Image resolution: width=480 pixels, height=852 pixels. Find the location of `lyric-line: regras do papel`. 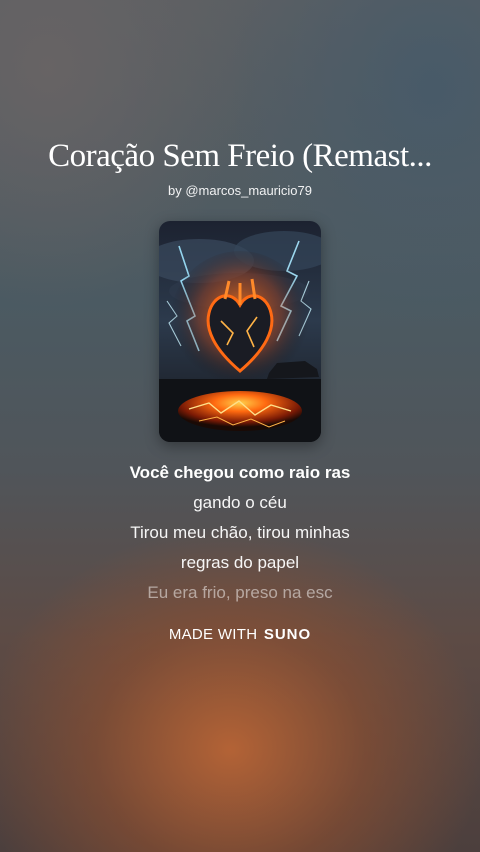

lyric-line: regras do papel is located at coordinates (240, 562).